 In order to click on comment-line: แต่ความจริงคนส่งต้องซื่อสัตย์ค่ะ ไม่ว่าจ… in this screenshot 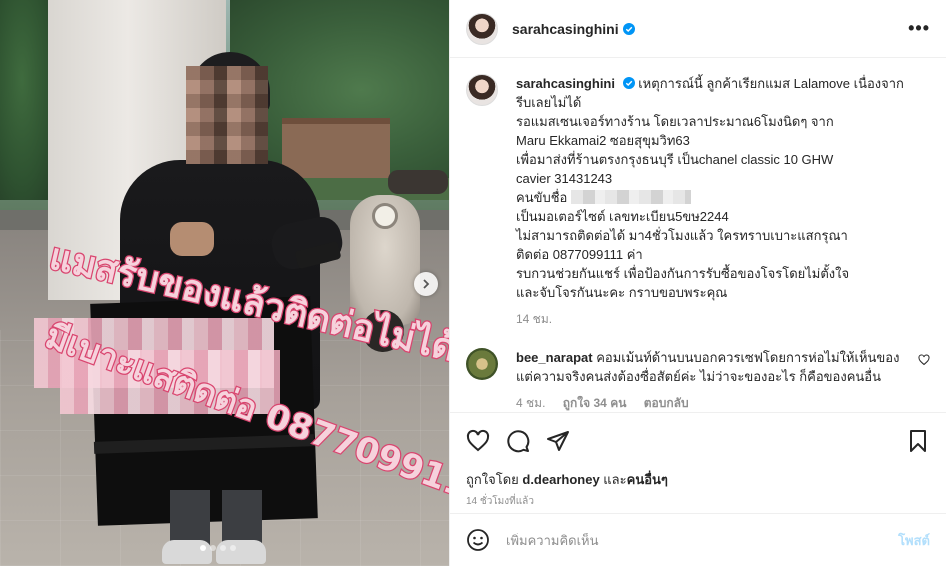, I will do `click(698, 376)`.